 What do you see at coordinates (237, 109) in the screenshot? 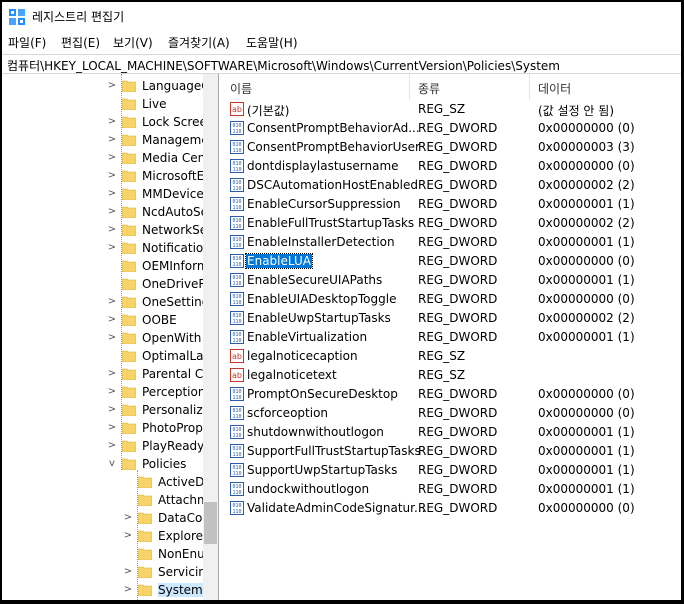
I see `string-value-icon: ab` at bounding box center [237, 109].